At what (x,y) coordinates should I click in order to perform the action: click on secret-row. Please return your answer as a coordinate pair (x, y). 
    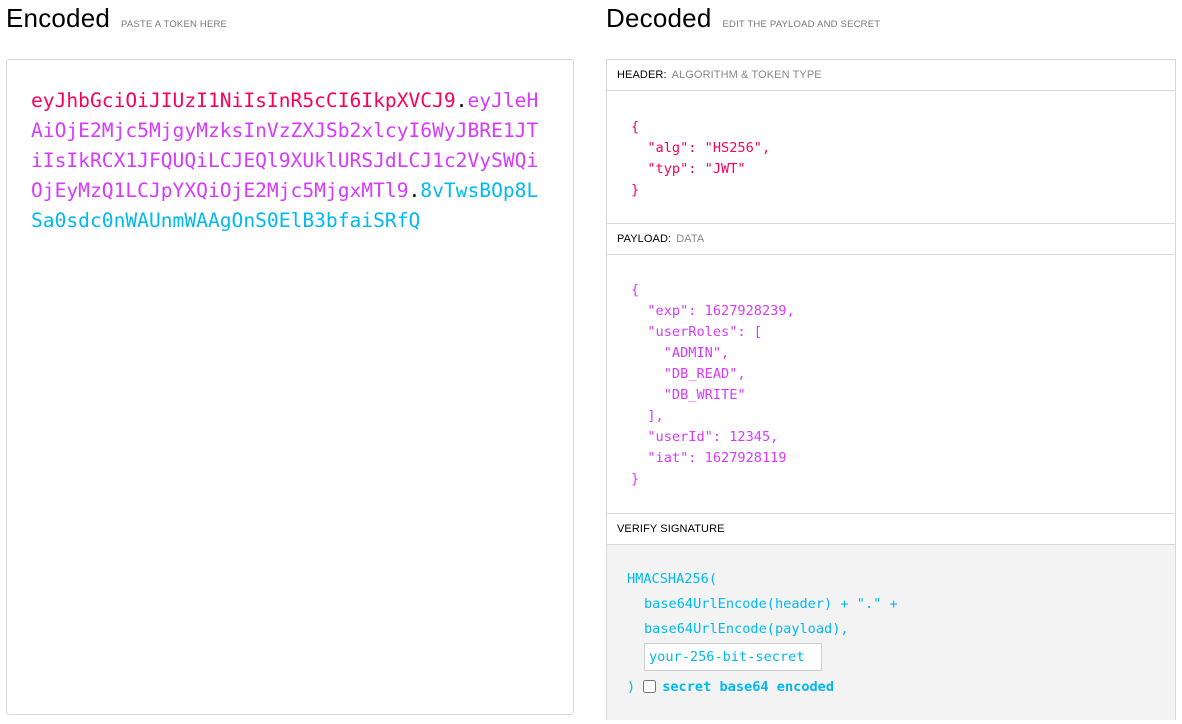
    Looking at the image, I should click on (901, 657).